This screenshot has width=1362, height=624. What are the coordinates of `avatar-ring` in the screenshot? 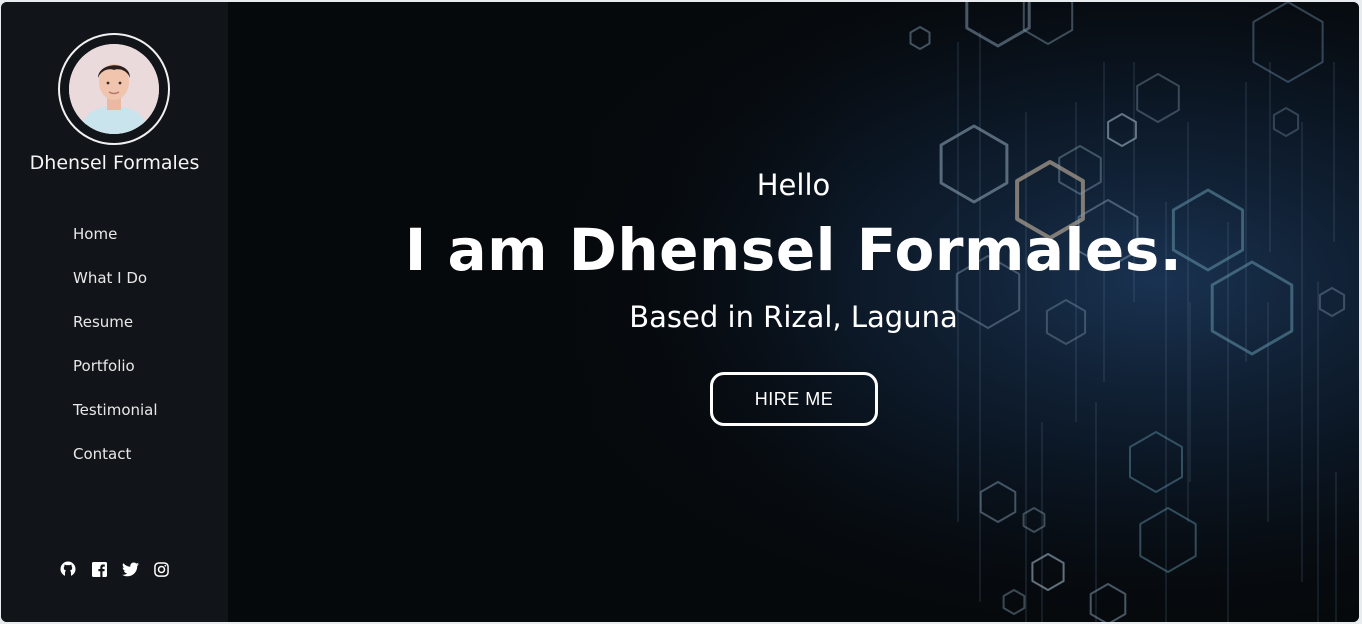 It's located at (114, 89).